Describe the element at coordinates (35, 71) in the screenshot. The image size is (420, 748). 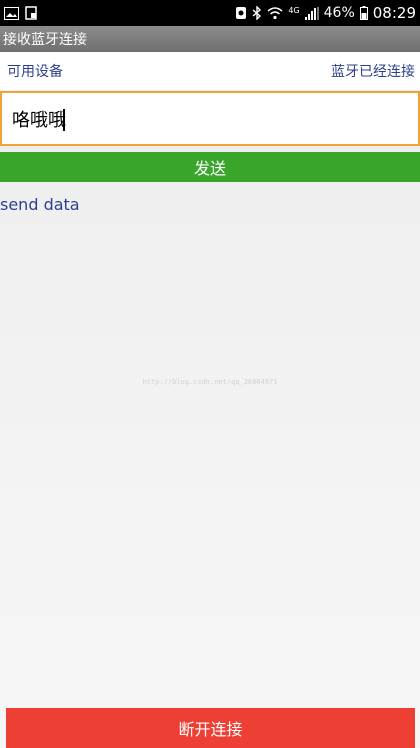
I see `available-devices-link: 可用设备` at that location.